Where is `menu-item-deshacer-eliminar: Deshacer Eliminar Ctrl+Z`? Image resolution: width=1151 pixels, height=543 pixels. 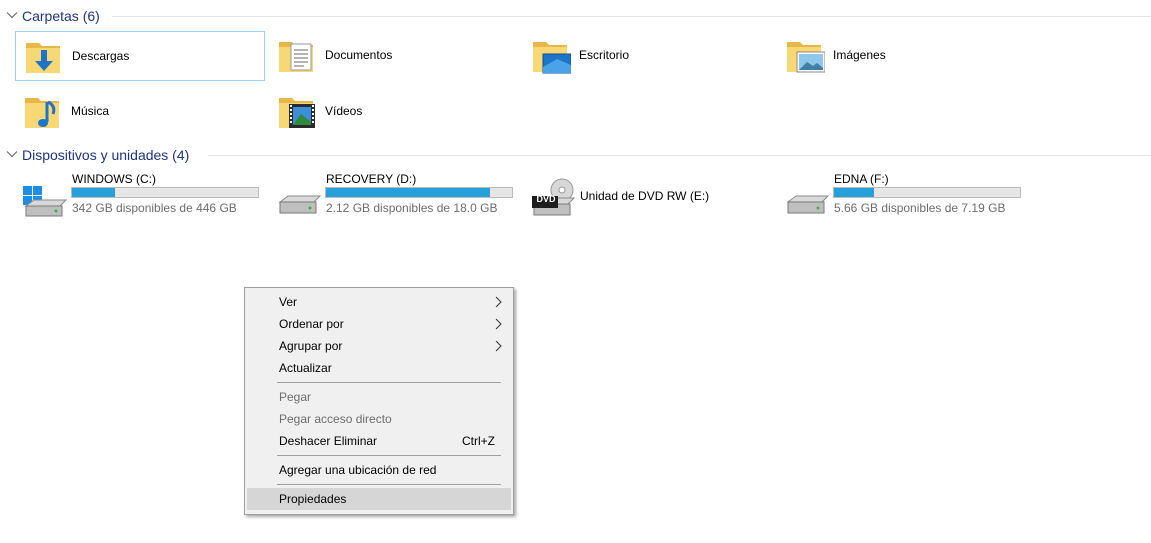 menu-item-deshacer-eliminar: Deshacer Eliminar Ctrl+Z is located at coordinates (379, 441).